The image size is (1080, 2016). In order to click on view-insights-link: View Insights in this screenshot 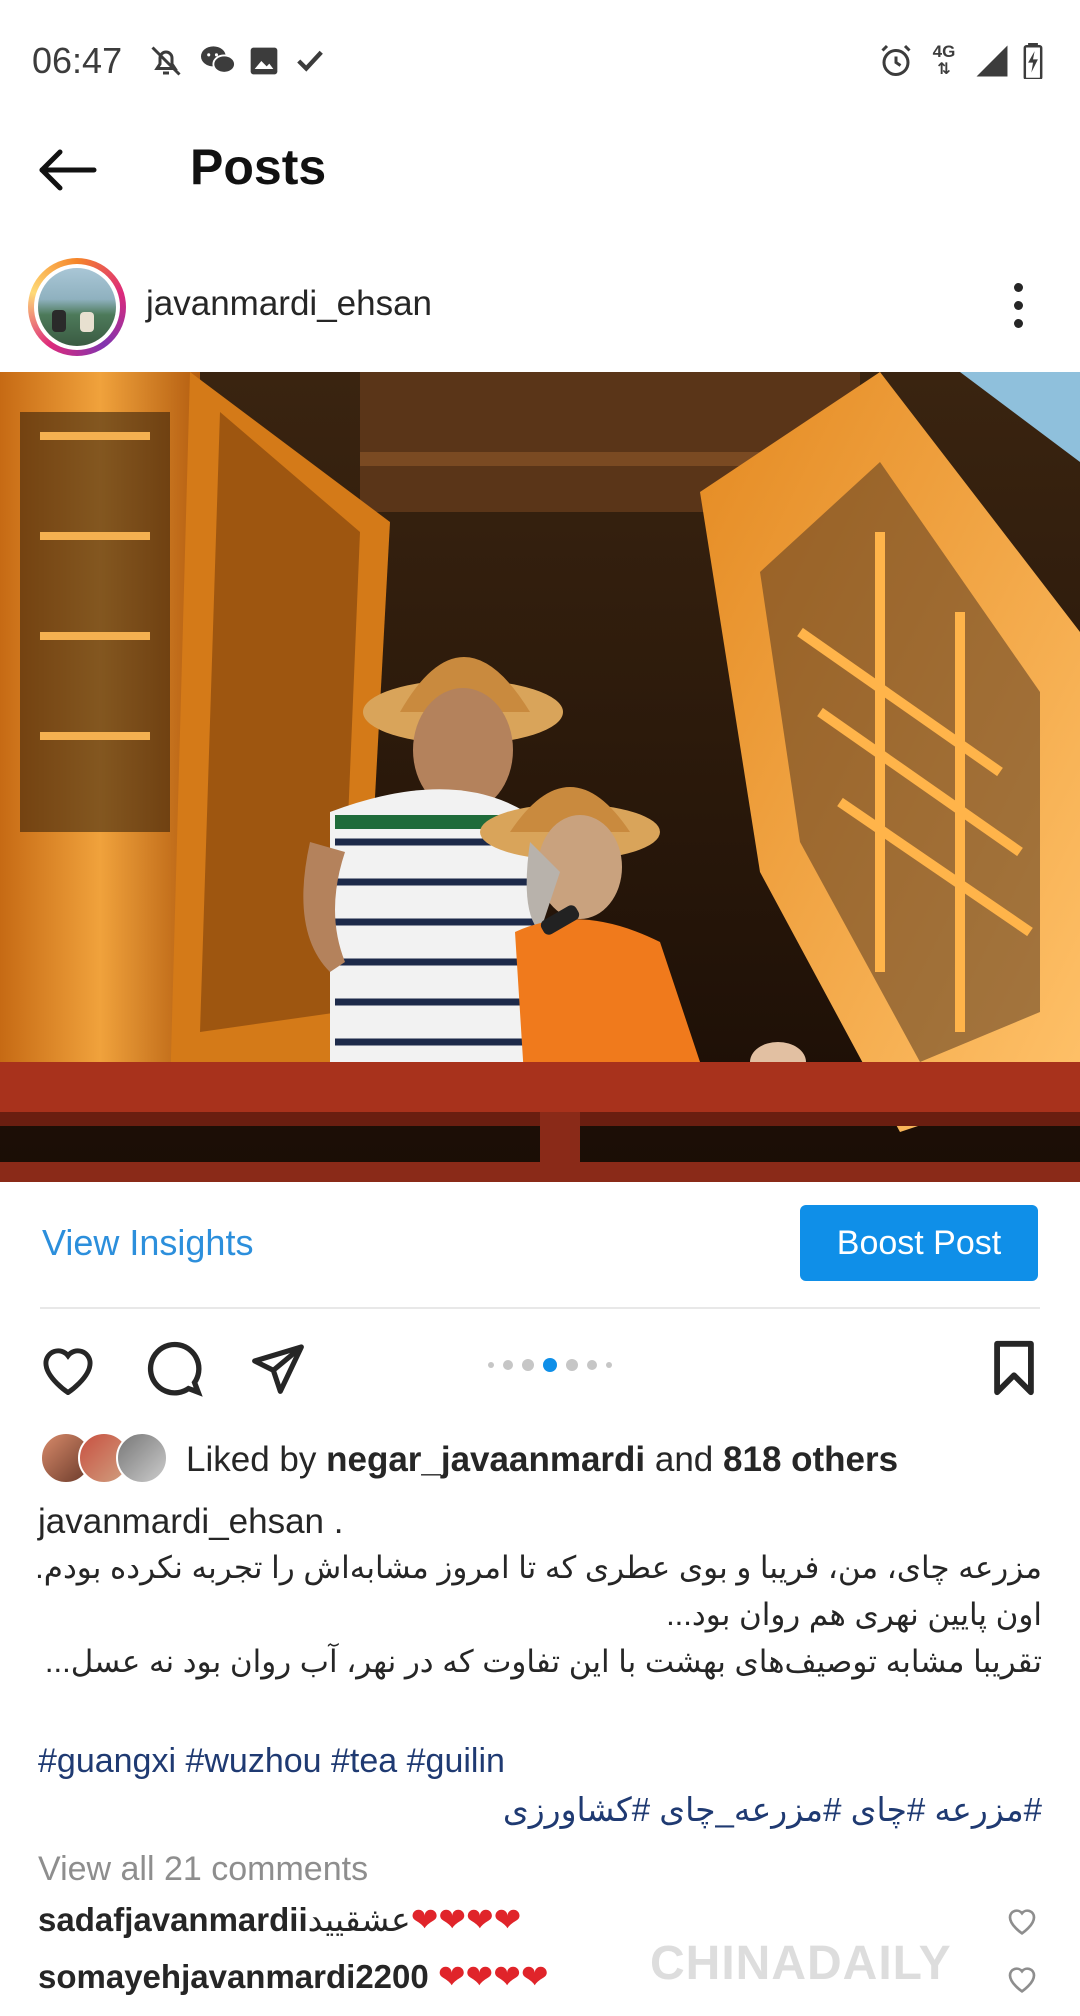, I will do `click(147, 1243)`.